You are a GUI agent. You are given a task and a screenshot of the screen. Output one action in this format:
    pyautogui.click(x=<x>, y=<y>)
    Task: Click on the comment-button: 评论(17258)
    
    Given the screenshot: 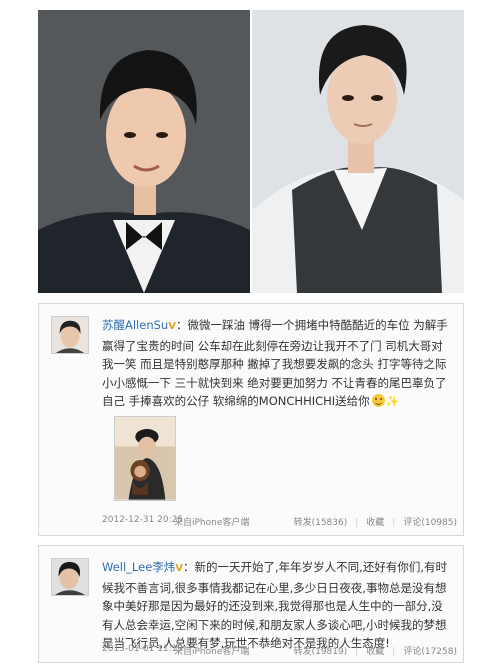 What is the action you would take?
    pyautogui.click(x=430, y=650)
    